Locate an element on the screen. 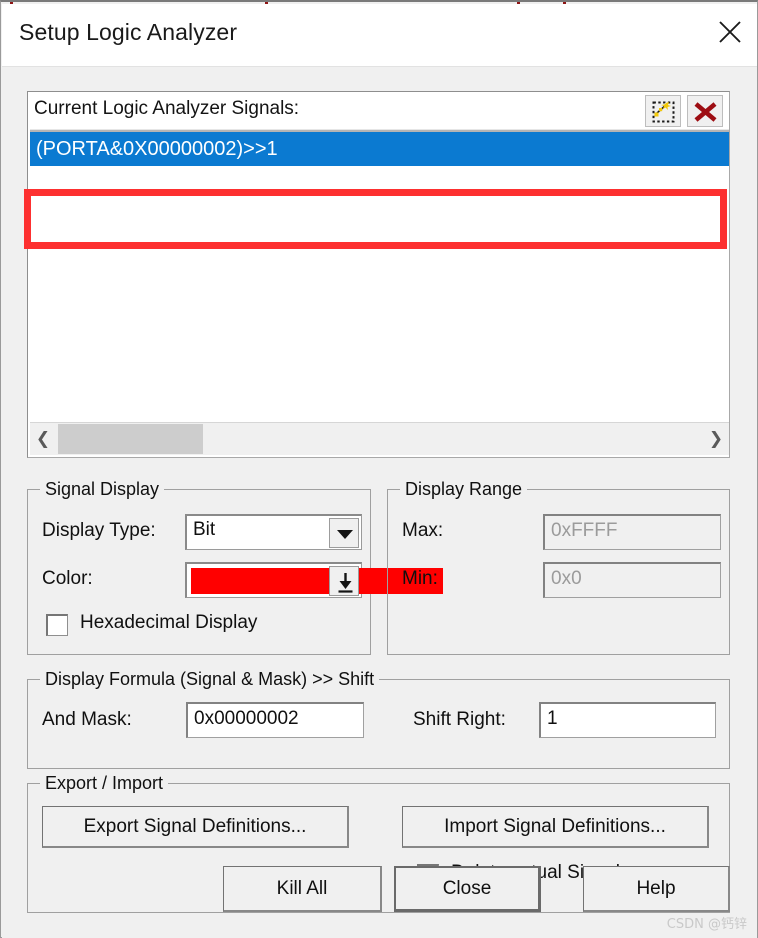  export-import-group-title: Export / Import is located at coordinates (104, 783).